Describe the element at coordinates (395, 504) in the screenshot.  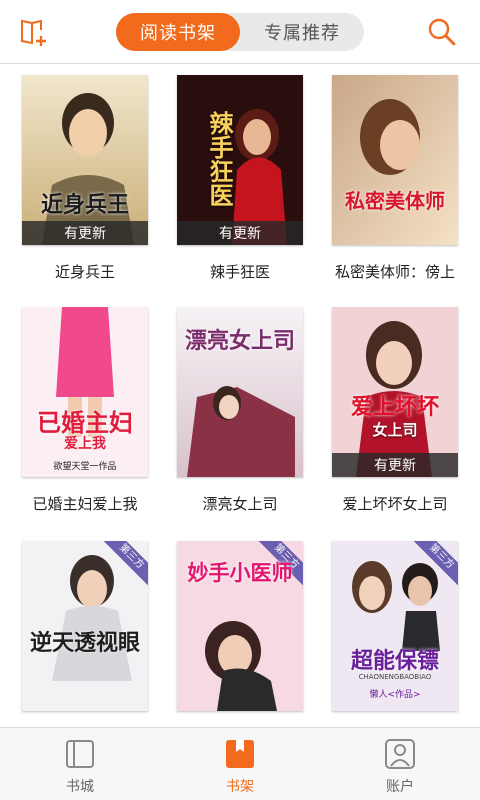
I see `book-title: 爱上坏坏女上司` at that location.